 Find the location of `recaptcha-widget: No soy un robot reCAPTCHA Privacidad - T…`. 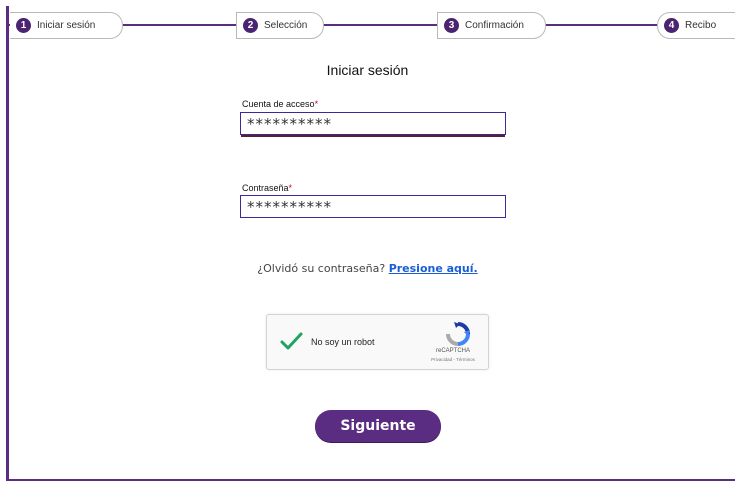

recaptcha-widget: No soy un robot reCAPTCHA Privacidad - T… is located at coordinates (377, 342).